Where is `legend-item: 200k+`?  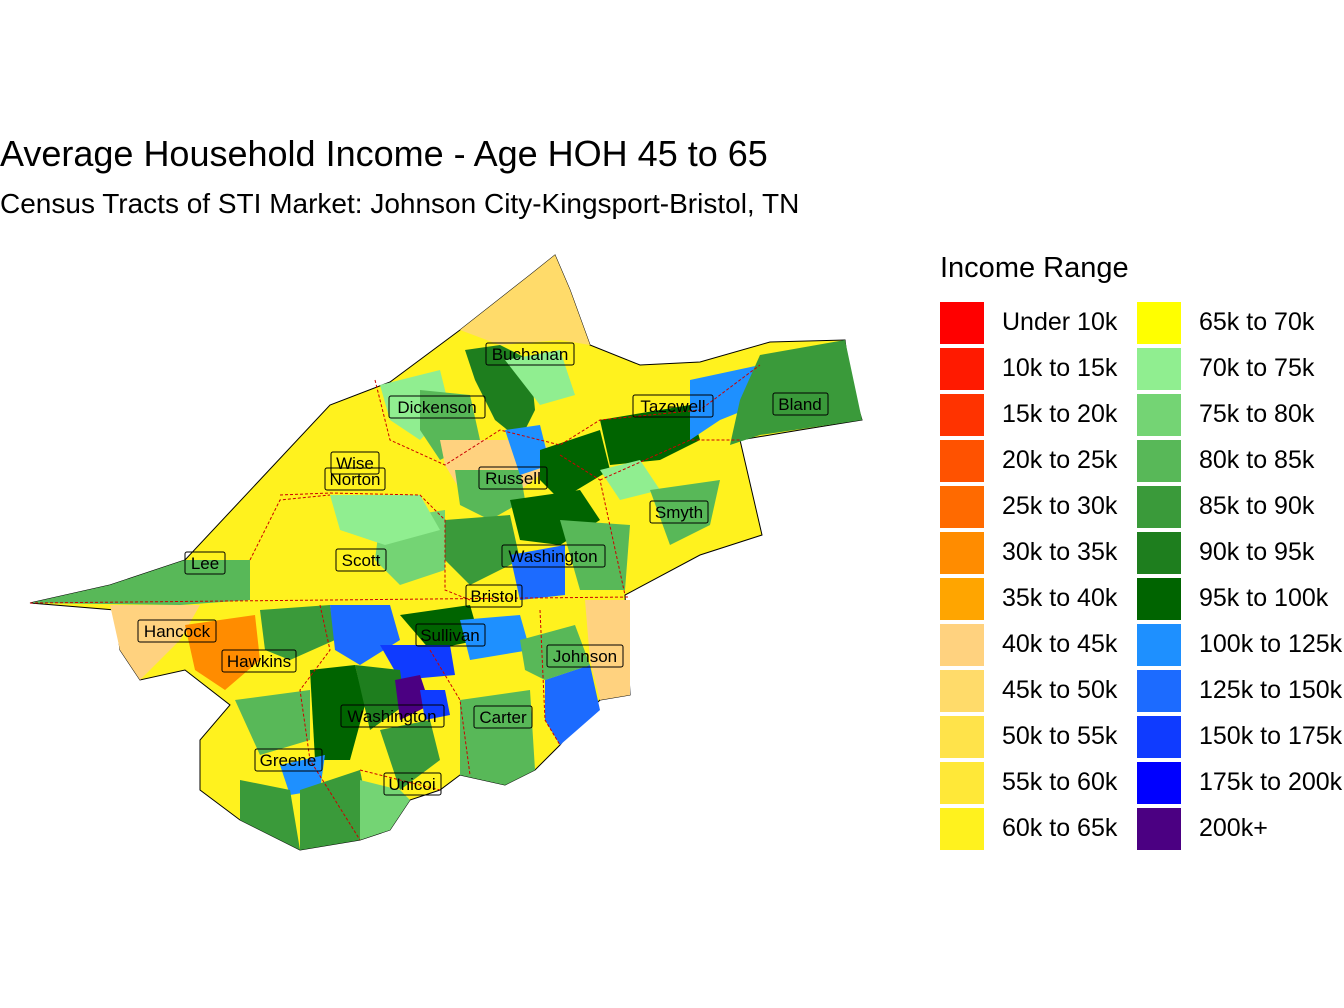 legend-item: 200k+ is located at coordinates (1235, 829).